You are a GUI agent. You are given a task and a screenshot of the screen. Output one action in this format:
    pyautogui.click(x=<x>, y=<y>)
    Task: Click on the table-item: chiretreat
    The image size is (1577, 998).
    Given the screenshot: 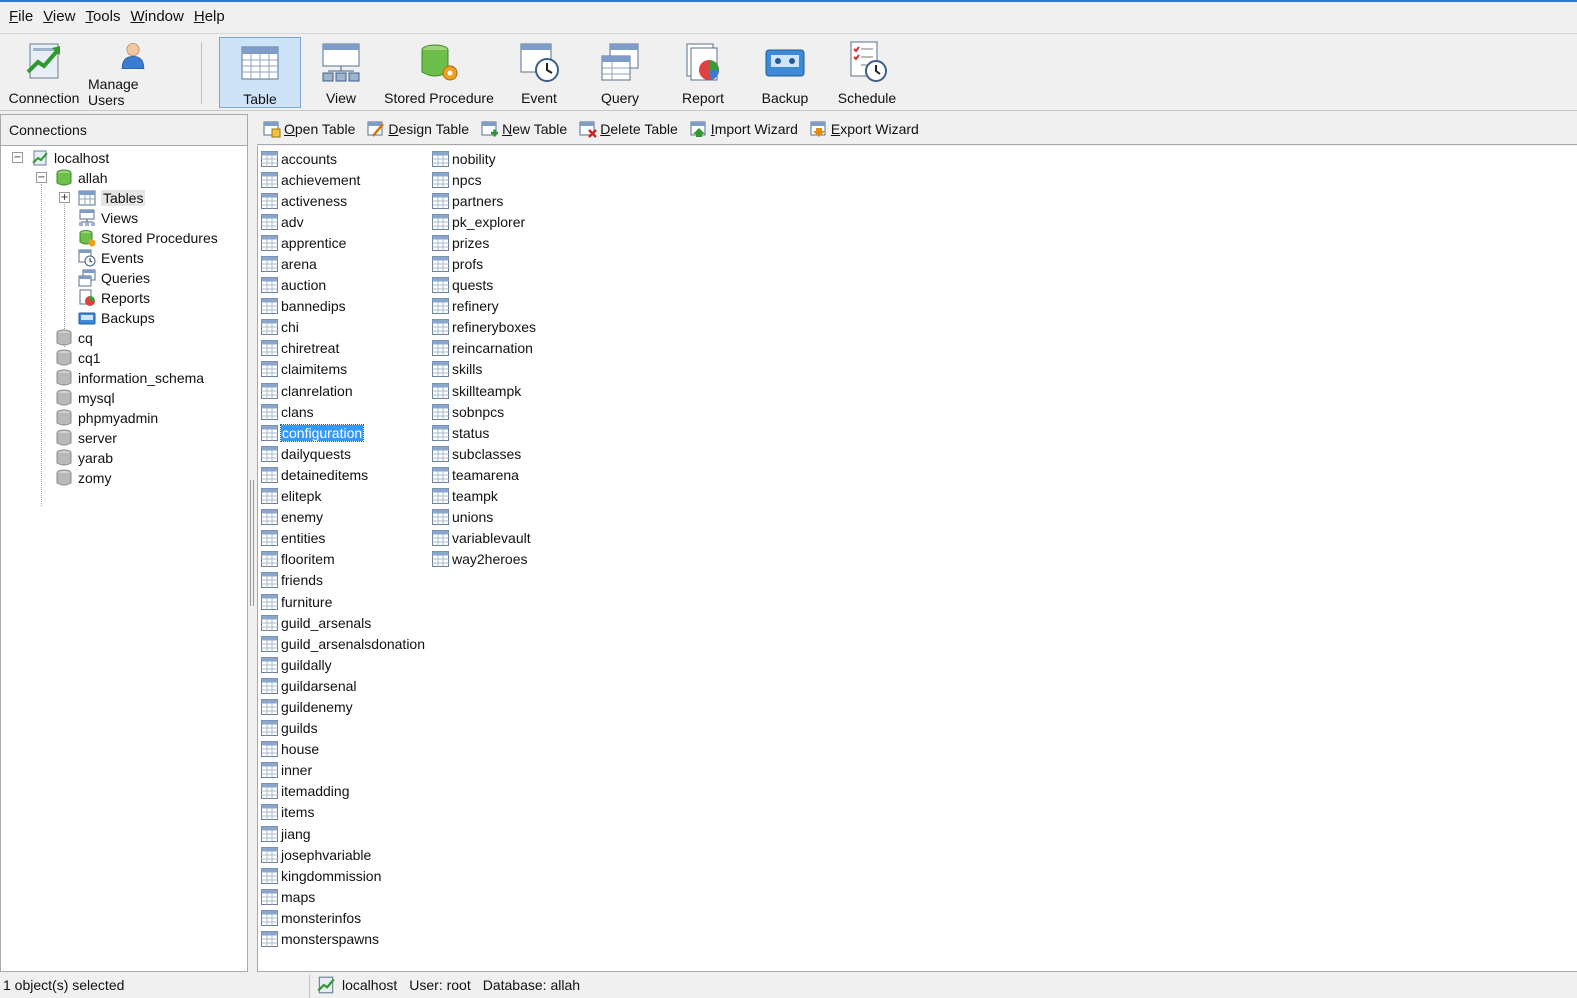 What is the action you would take?
    pyautogui.click(x=343, y=348)
    